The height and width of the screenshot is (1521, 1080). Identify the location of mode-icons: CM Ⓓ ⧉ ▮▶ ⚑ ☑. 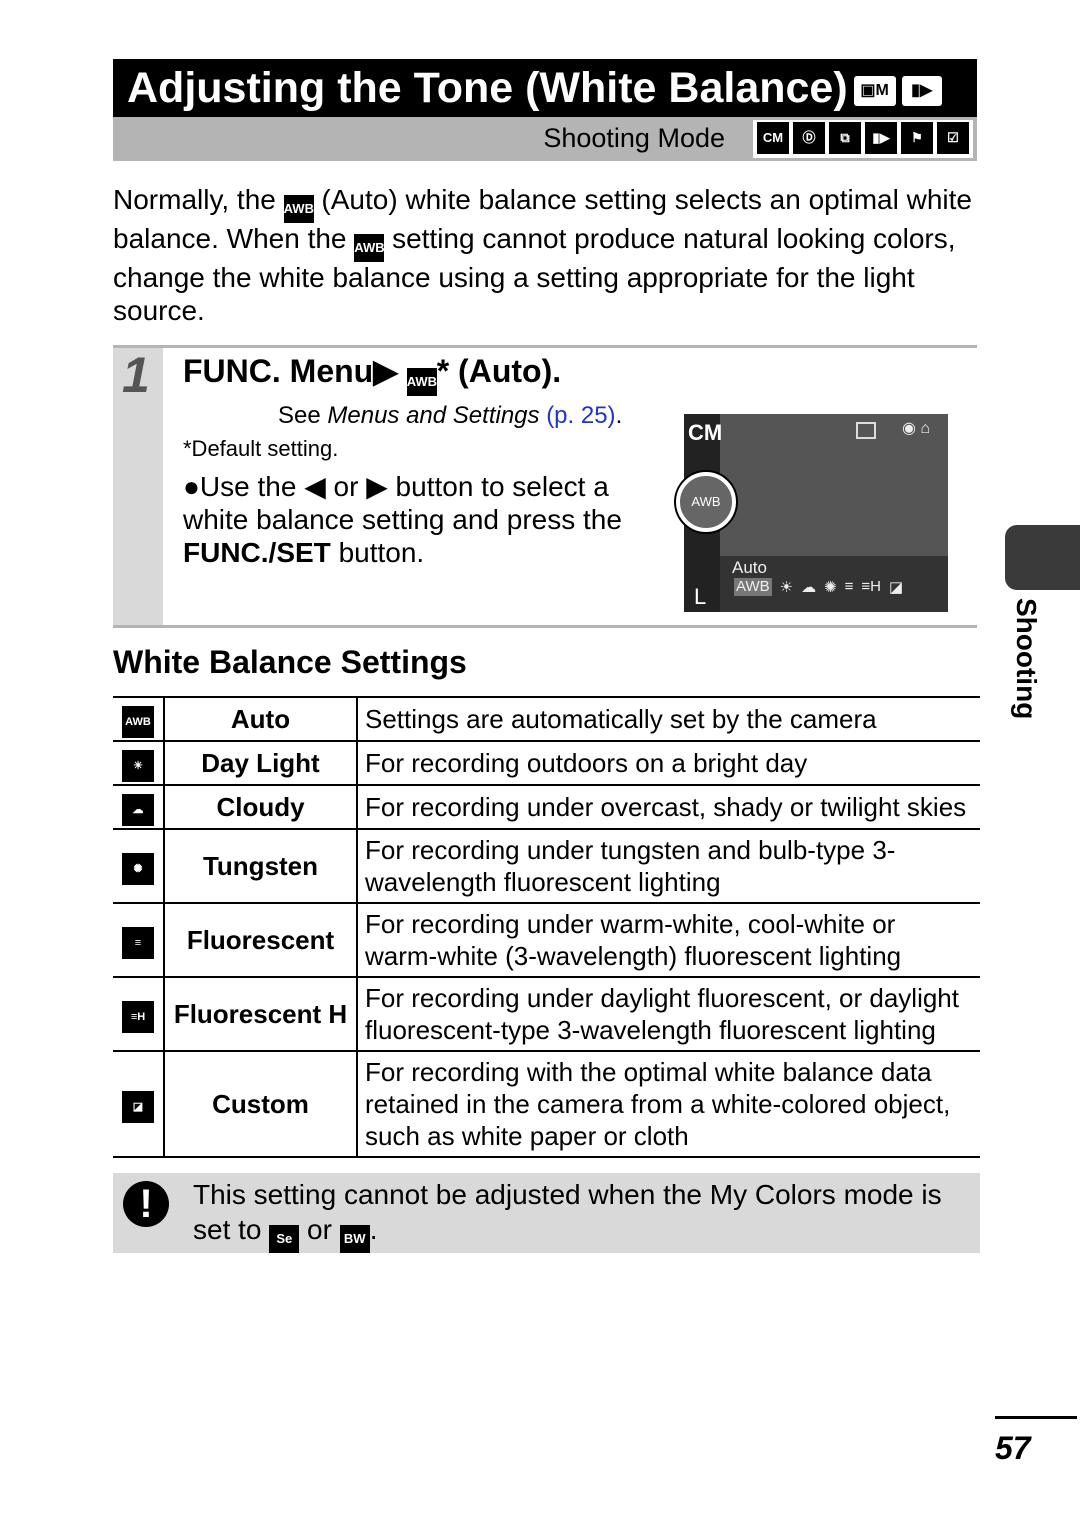
(863, 139).